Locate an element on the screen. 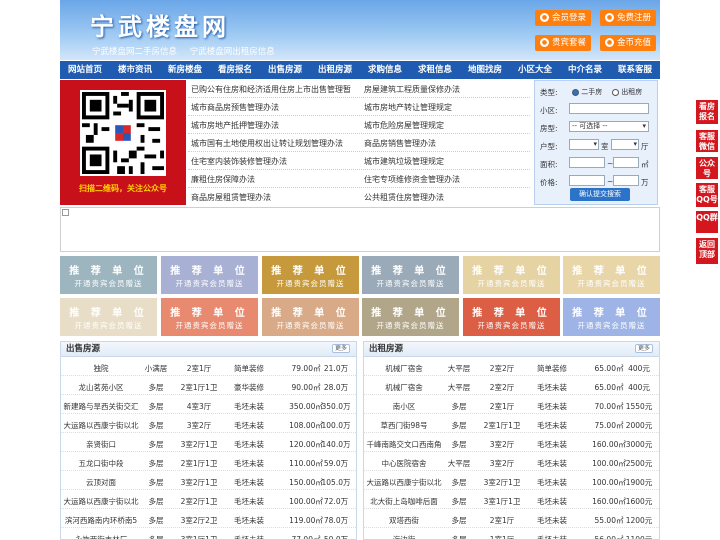  news-link: 廉租住房保障办法 is located at coordinates (223, 179).